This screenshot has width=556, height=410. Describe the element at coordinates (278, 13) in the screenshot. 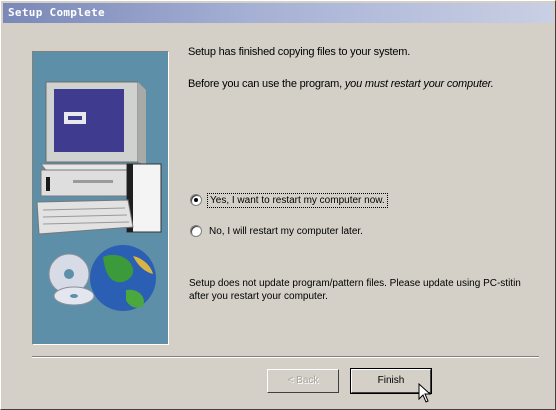

I see `title-bar: Setup Complete` at that location.